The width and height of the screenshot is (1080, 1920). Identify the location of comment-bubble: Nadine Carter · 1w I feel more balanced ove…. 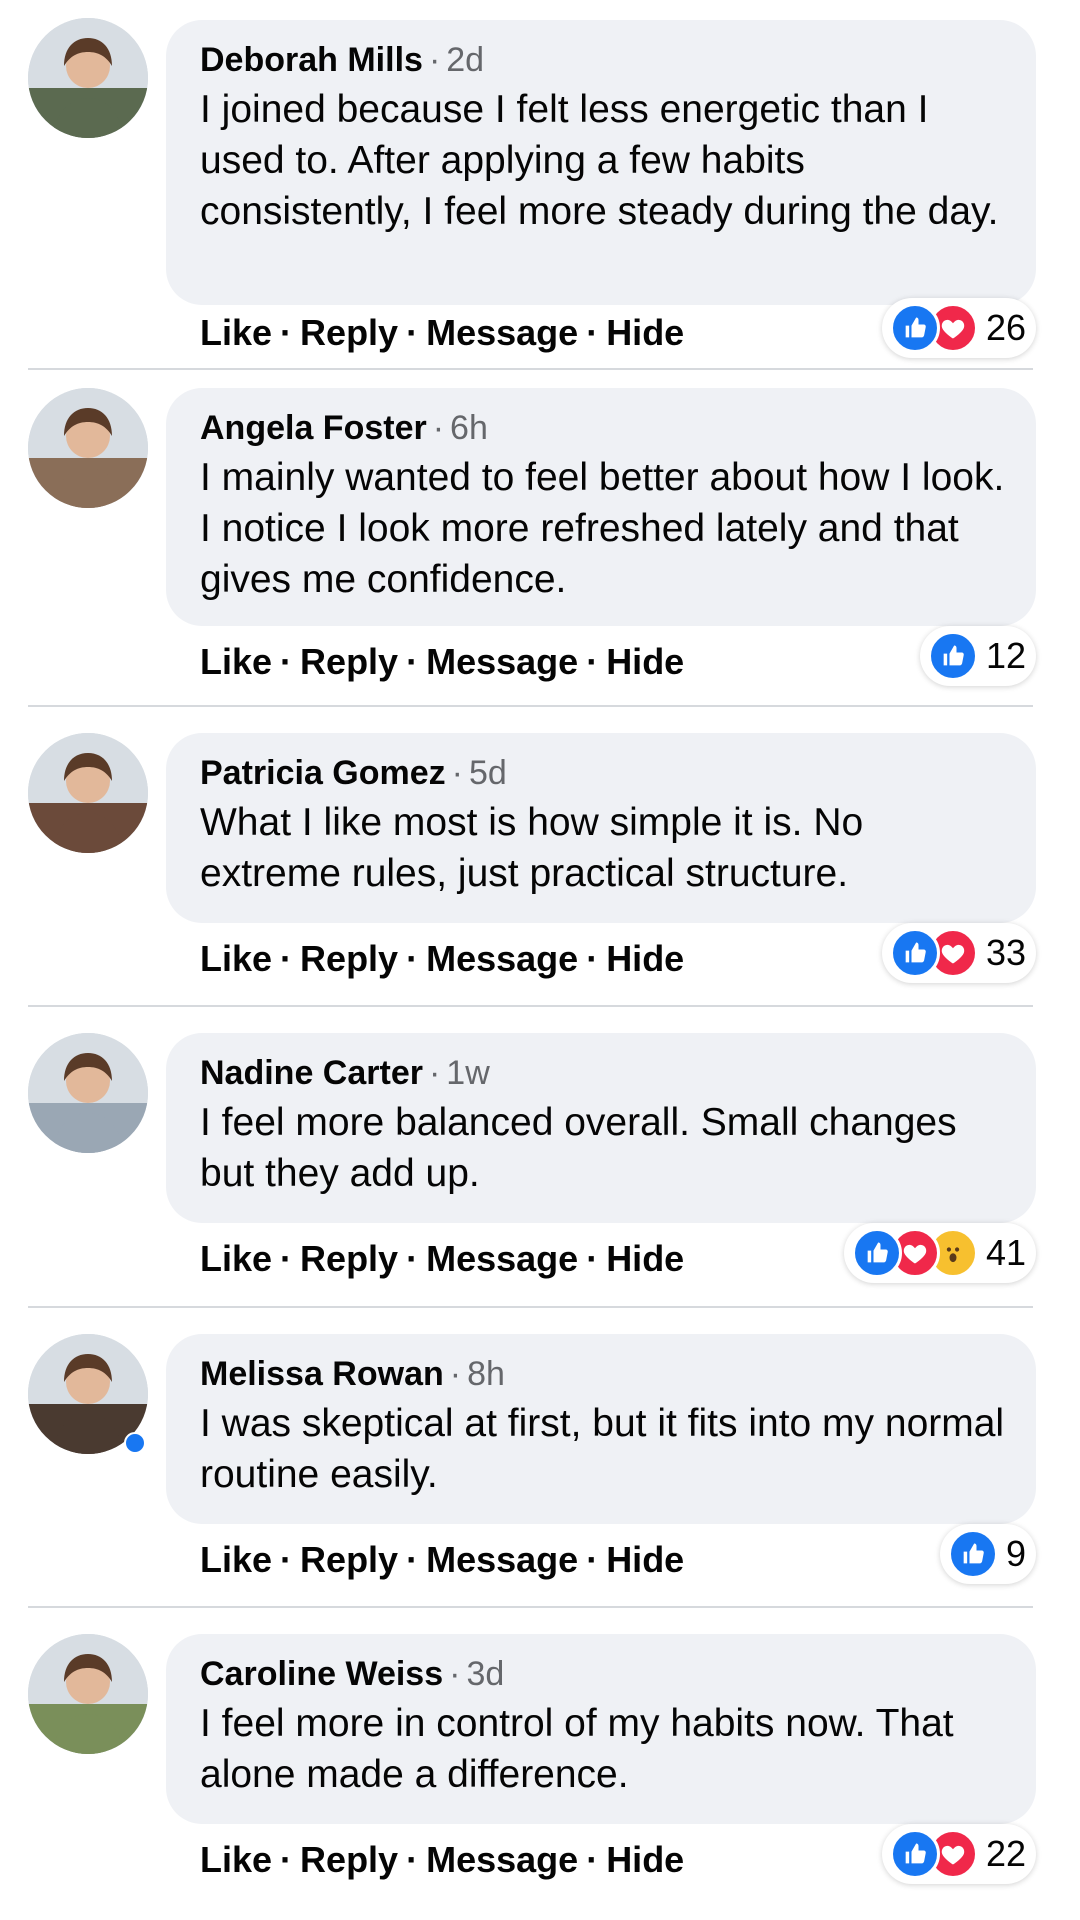
(601, 1128).